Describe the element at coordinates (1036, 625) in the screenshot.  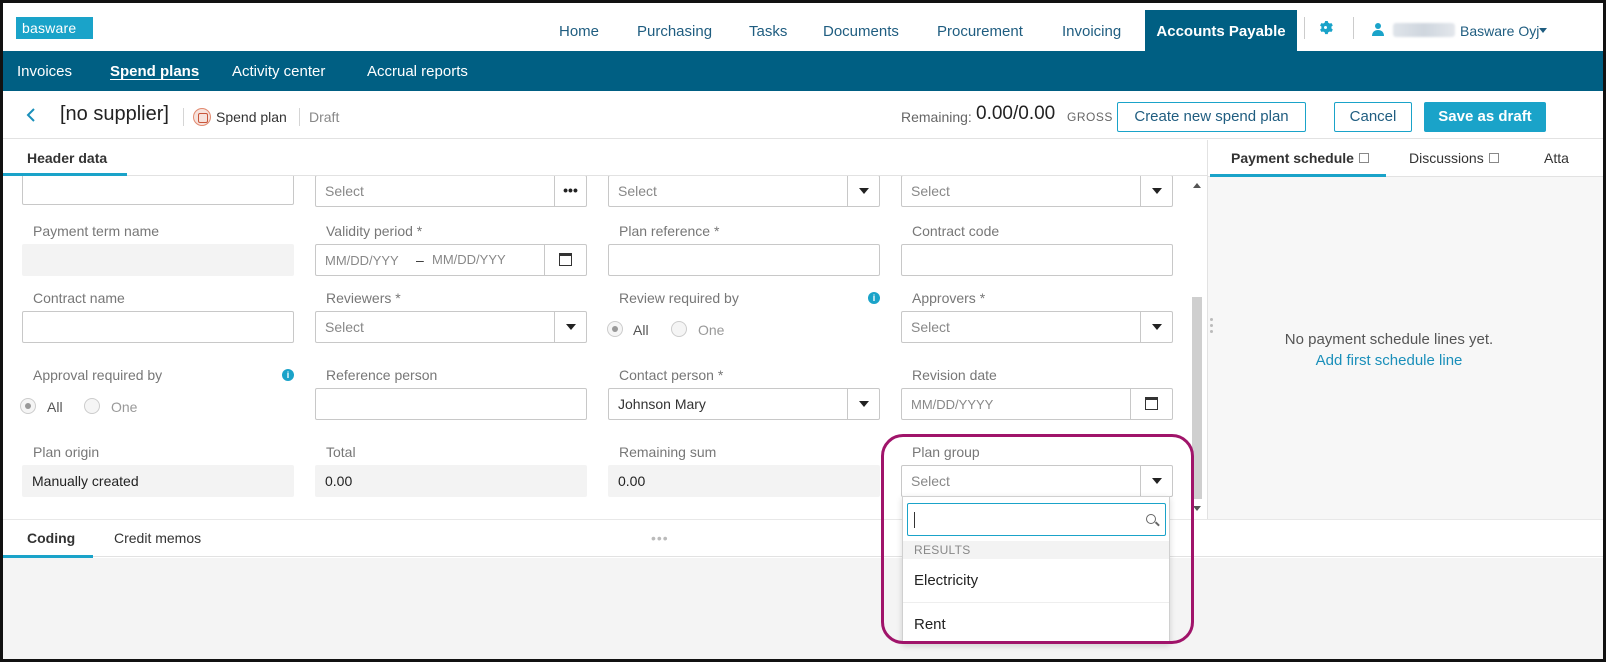
I see `option-rent: Rent` at that location.